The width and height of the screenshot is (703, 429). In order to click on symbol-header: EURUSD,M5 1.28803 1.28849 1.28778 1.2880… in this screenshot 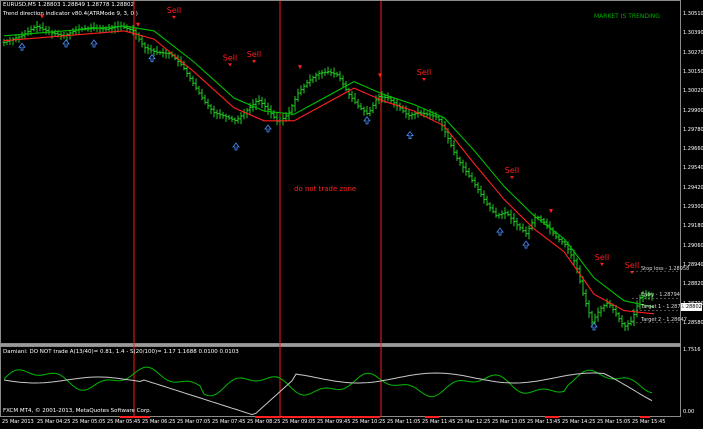, I will do `click(69, 5)`.